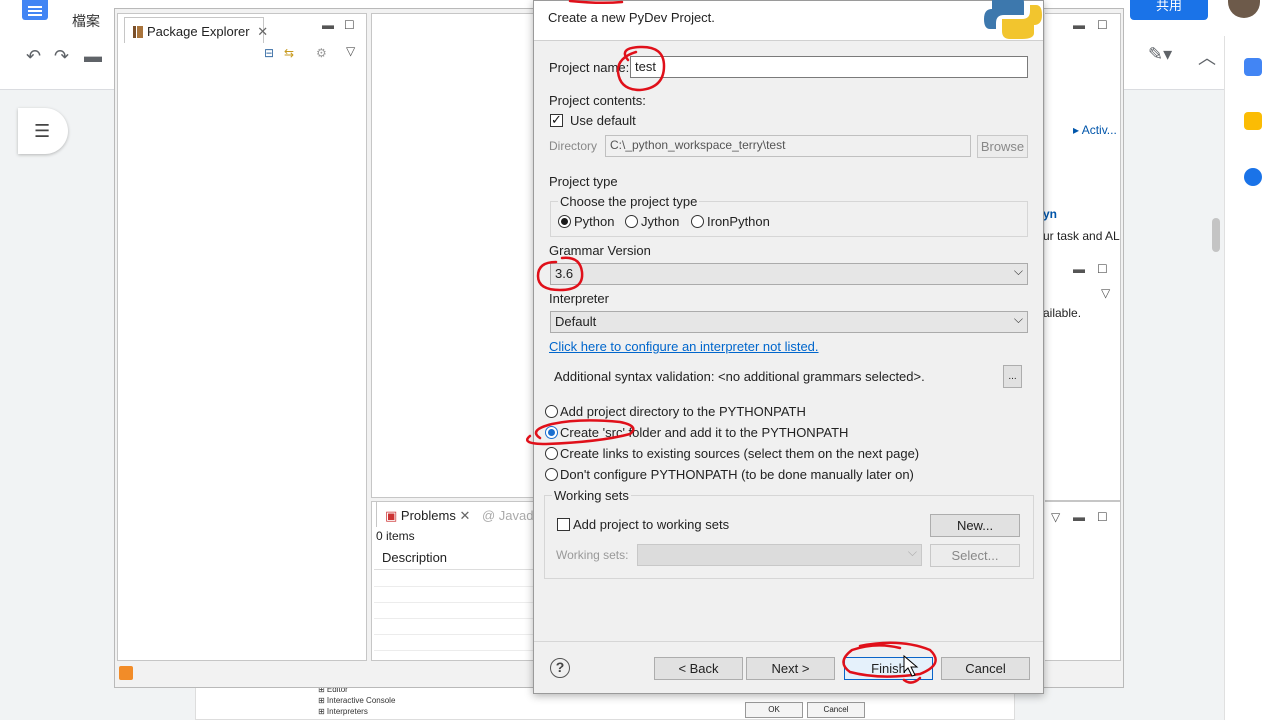 The height and width of the screenshot is (720, 1280). What do you see at coordinates (789, 274) in the screenshot?
I see `grammar-version-select: 3.6 ⌵` at bounding box center [789, 274].